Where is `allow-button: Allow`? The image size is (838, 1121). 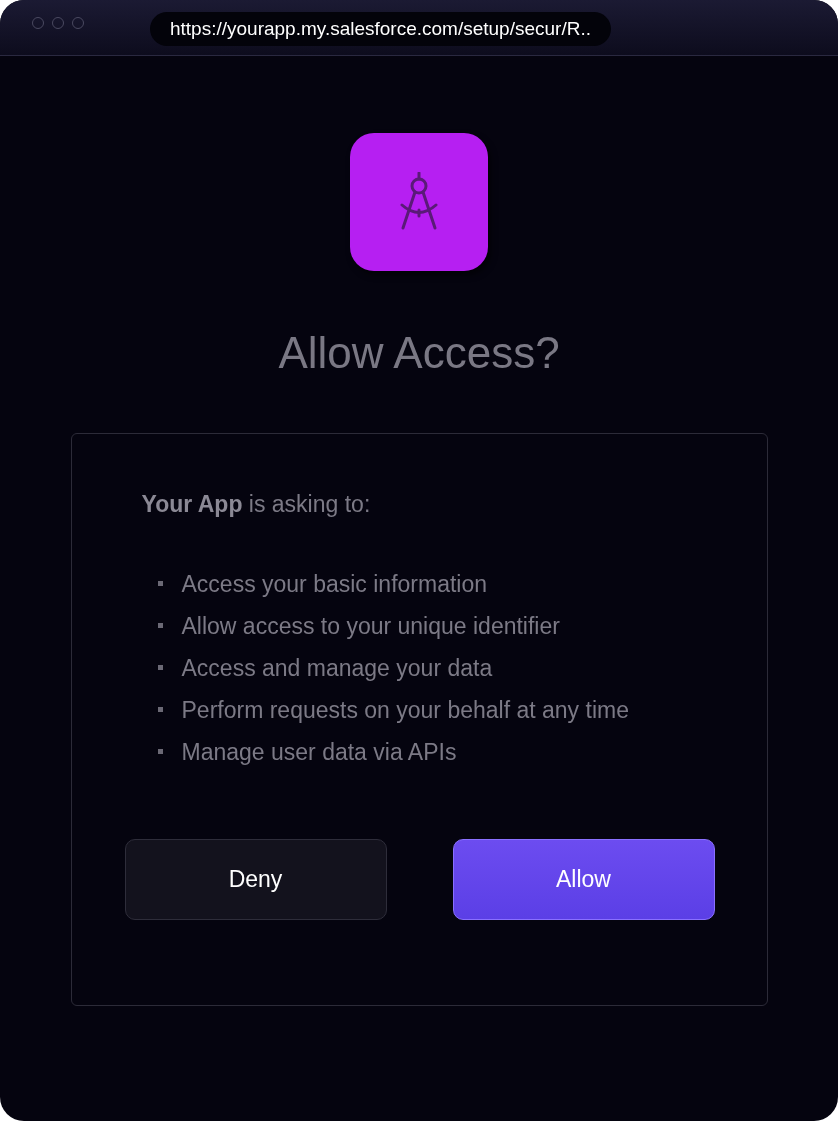 allow-button: Allow is located at coordinates (583, 879).